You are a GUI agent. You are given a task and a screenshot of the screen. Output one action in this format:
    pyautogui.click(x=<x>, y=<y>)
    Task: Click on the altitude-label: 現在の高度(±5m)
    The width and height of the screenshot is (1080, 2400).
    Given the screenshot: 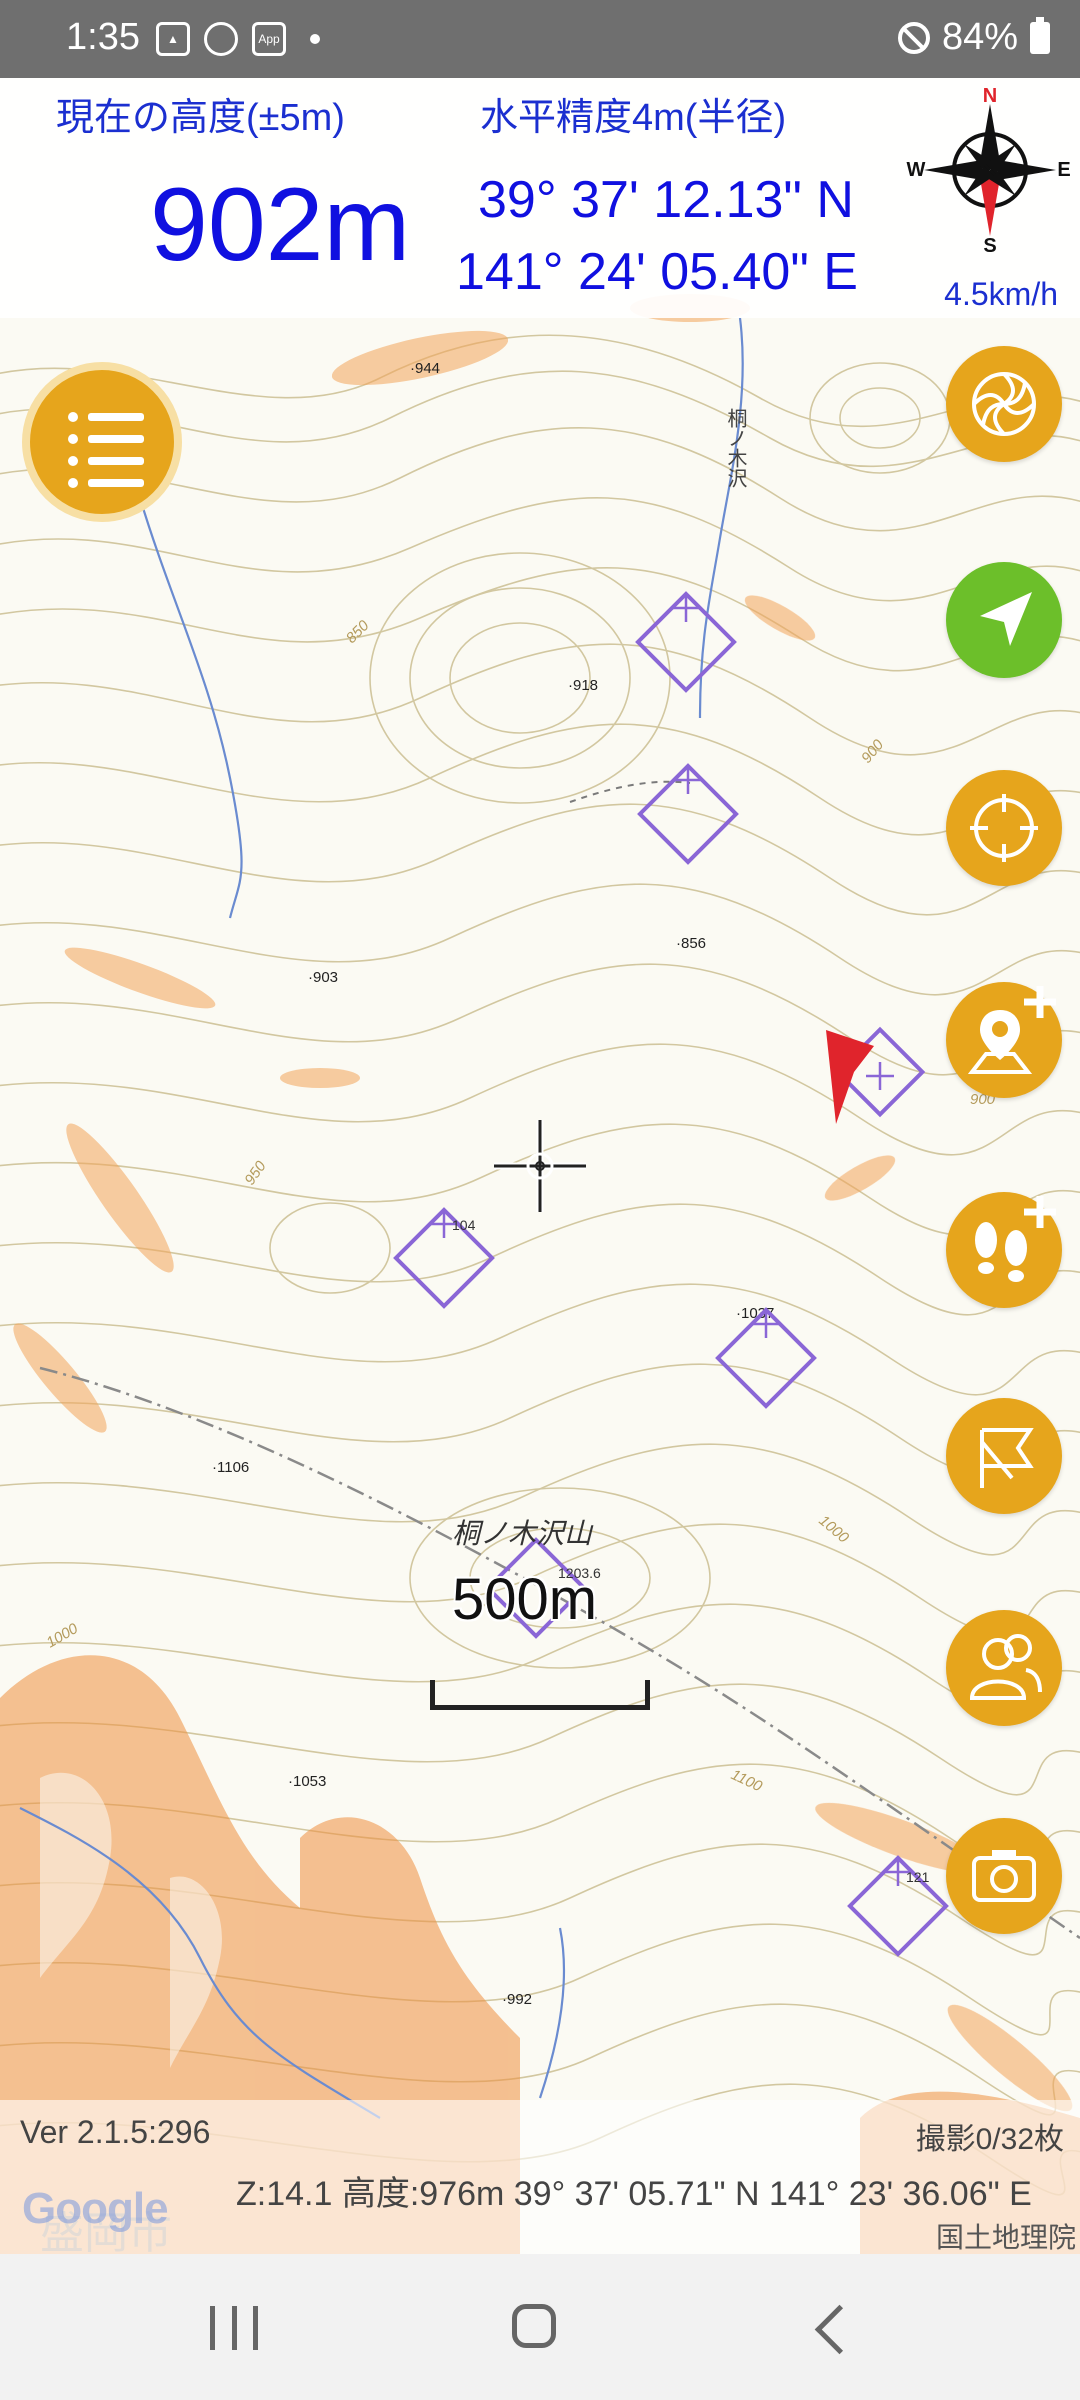 What is the action you would take?
    pyautogui.click(x=200, y=118)
    